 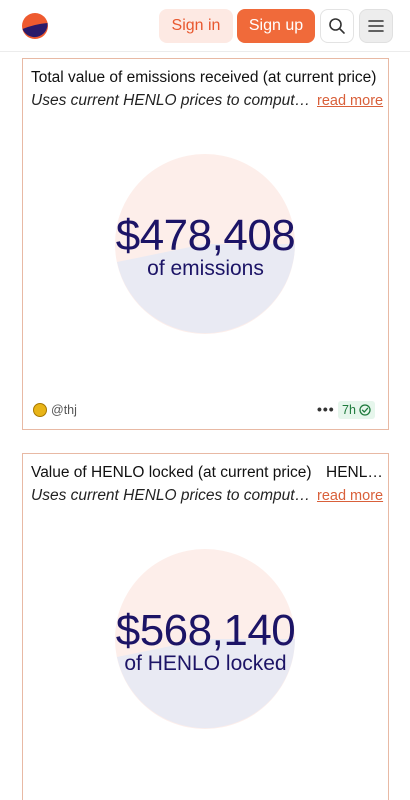 What do you see at coordinates (205, 663) in the screenshot?
I see `metric-caption: of HENLO locked` at bounding box center [205, 663].